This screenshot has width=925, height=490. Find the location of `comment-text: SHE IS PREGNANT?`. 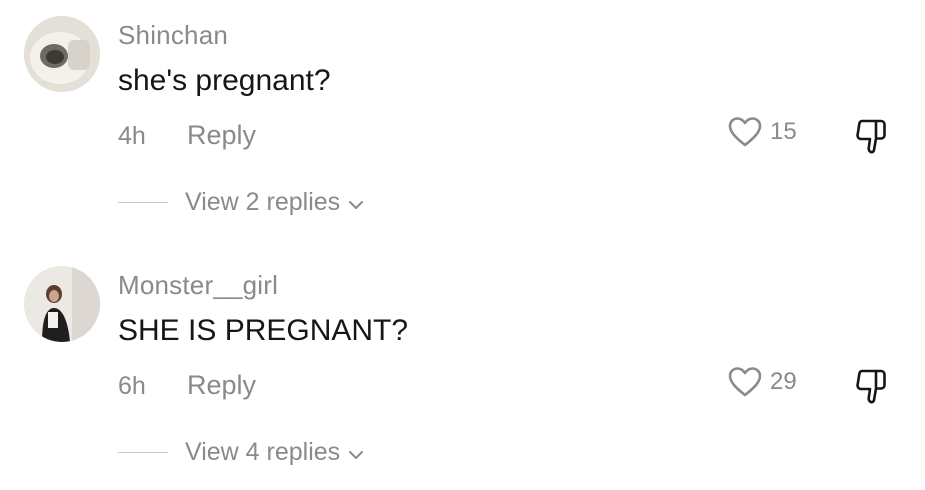

comment-text: SHE IS PREGNANT? is located at coordinates (263, 330).